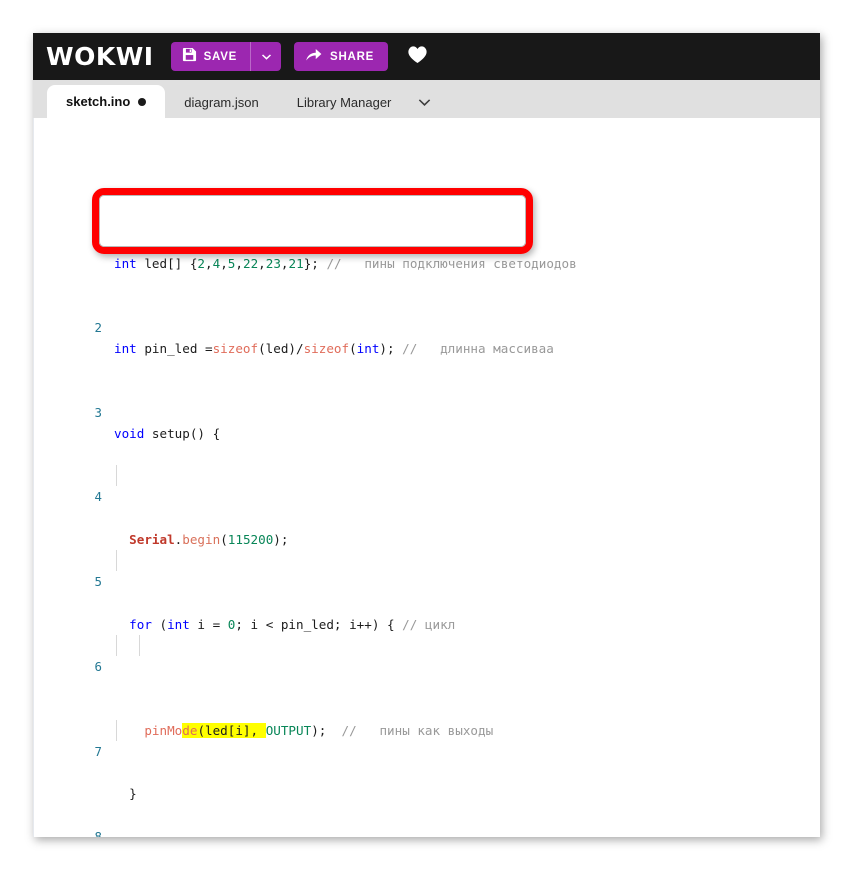  I want to click on line-number: 4, so click(98, 497).